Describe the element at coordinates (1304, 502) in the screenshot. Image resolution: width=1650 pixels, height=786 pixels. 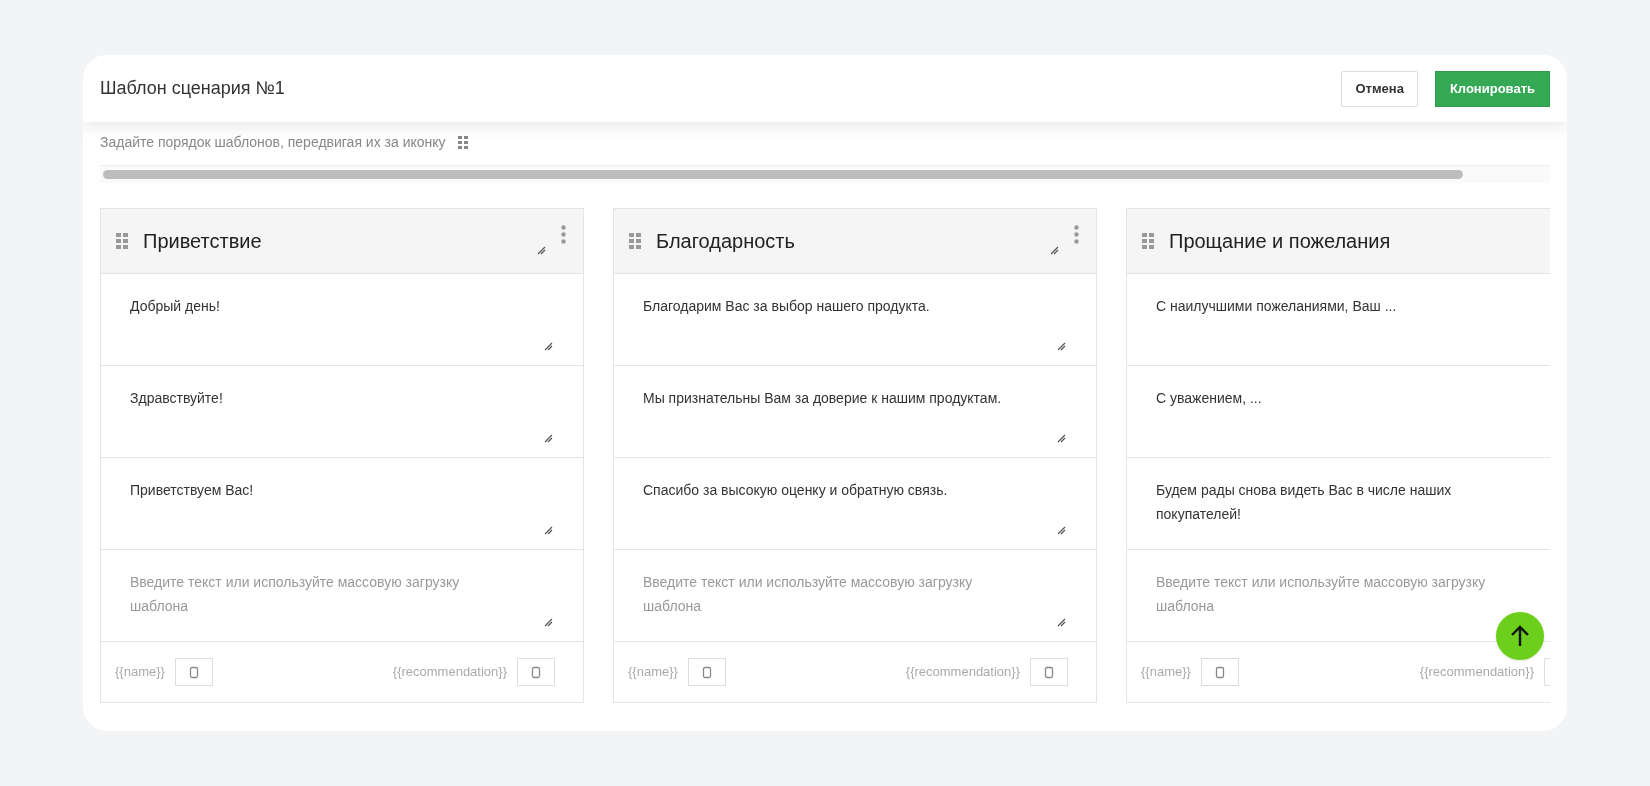
I see `template-text: Будем рады снова видеть Вас в числе наших покупателей!` at that location.